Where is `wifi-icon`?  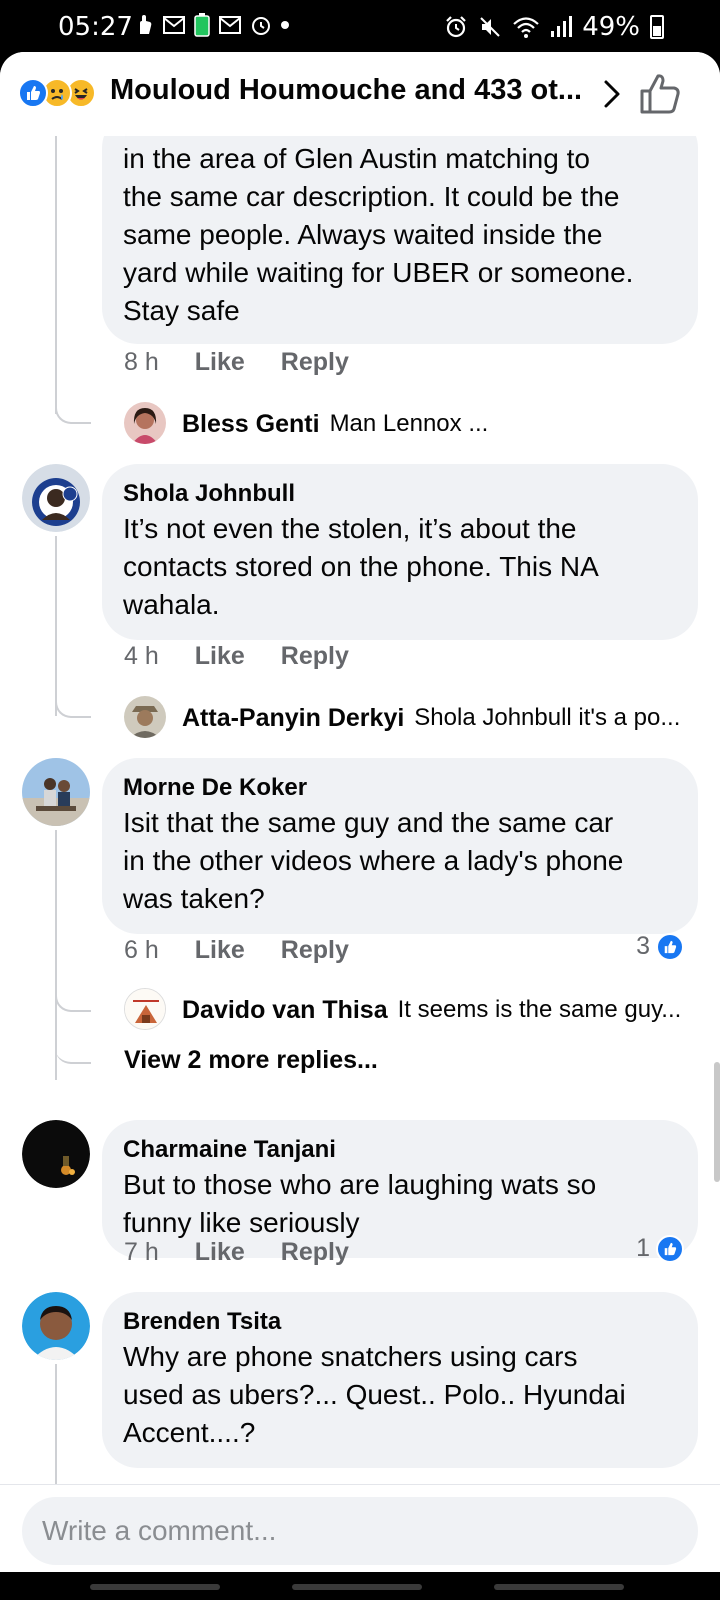 wifi-icon is located at coordinates (526, 27).